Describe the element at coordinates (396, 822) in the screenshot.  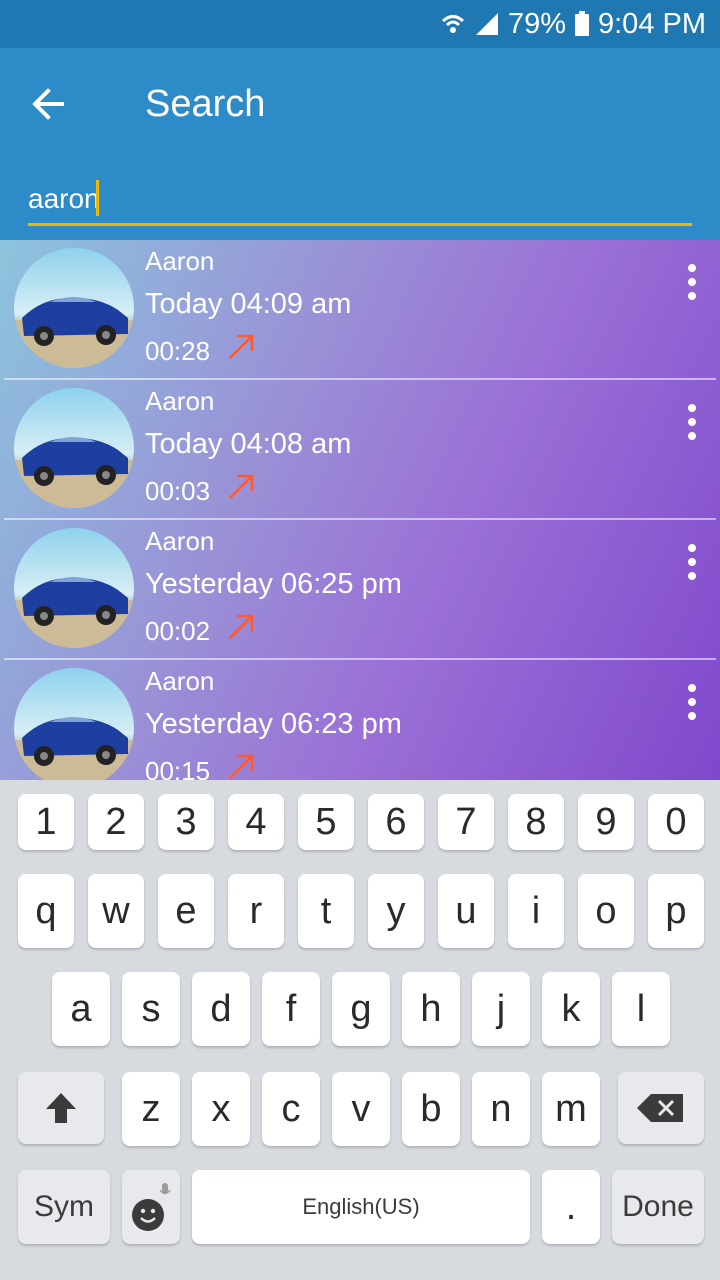
I see `key-6: 6` at that location.